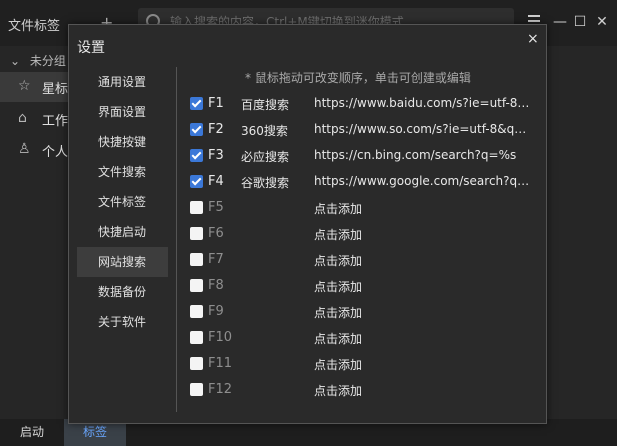  What do you see at coordinates (533, 39) in the screenshot?
I see `close-icon: ×` at bounding box center [533, 39].